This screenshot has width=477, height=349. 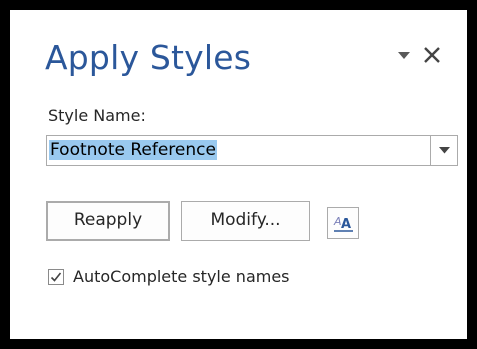 What do you see at coordinates (181, 277) in the screenshot?
I see `autocomplete-label: AutoComplete style names` at bounding box center [181, 277].